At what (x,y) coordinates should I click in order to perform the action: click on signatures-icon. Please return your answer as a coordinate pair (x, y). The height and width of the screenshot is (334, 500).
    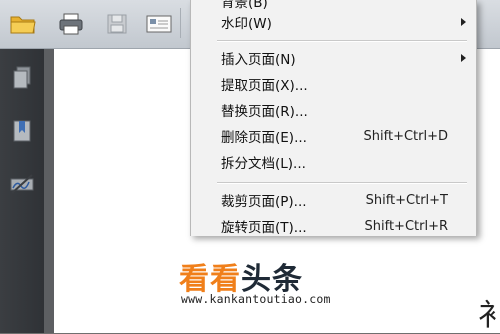
    Looking at the image, I should click on (22, 184).